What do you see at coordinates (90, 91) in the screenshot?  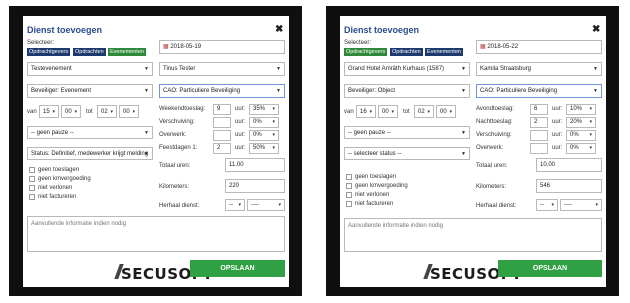 I see `function-select: Beveiliger: Evenement ▼` at bounding box center [90, 91].